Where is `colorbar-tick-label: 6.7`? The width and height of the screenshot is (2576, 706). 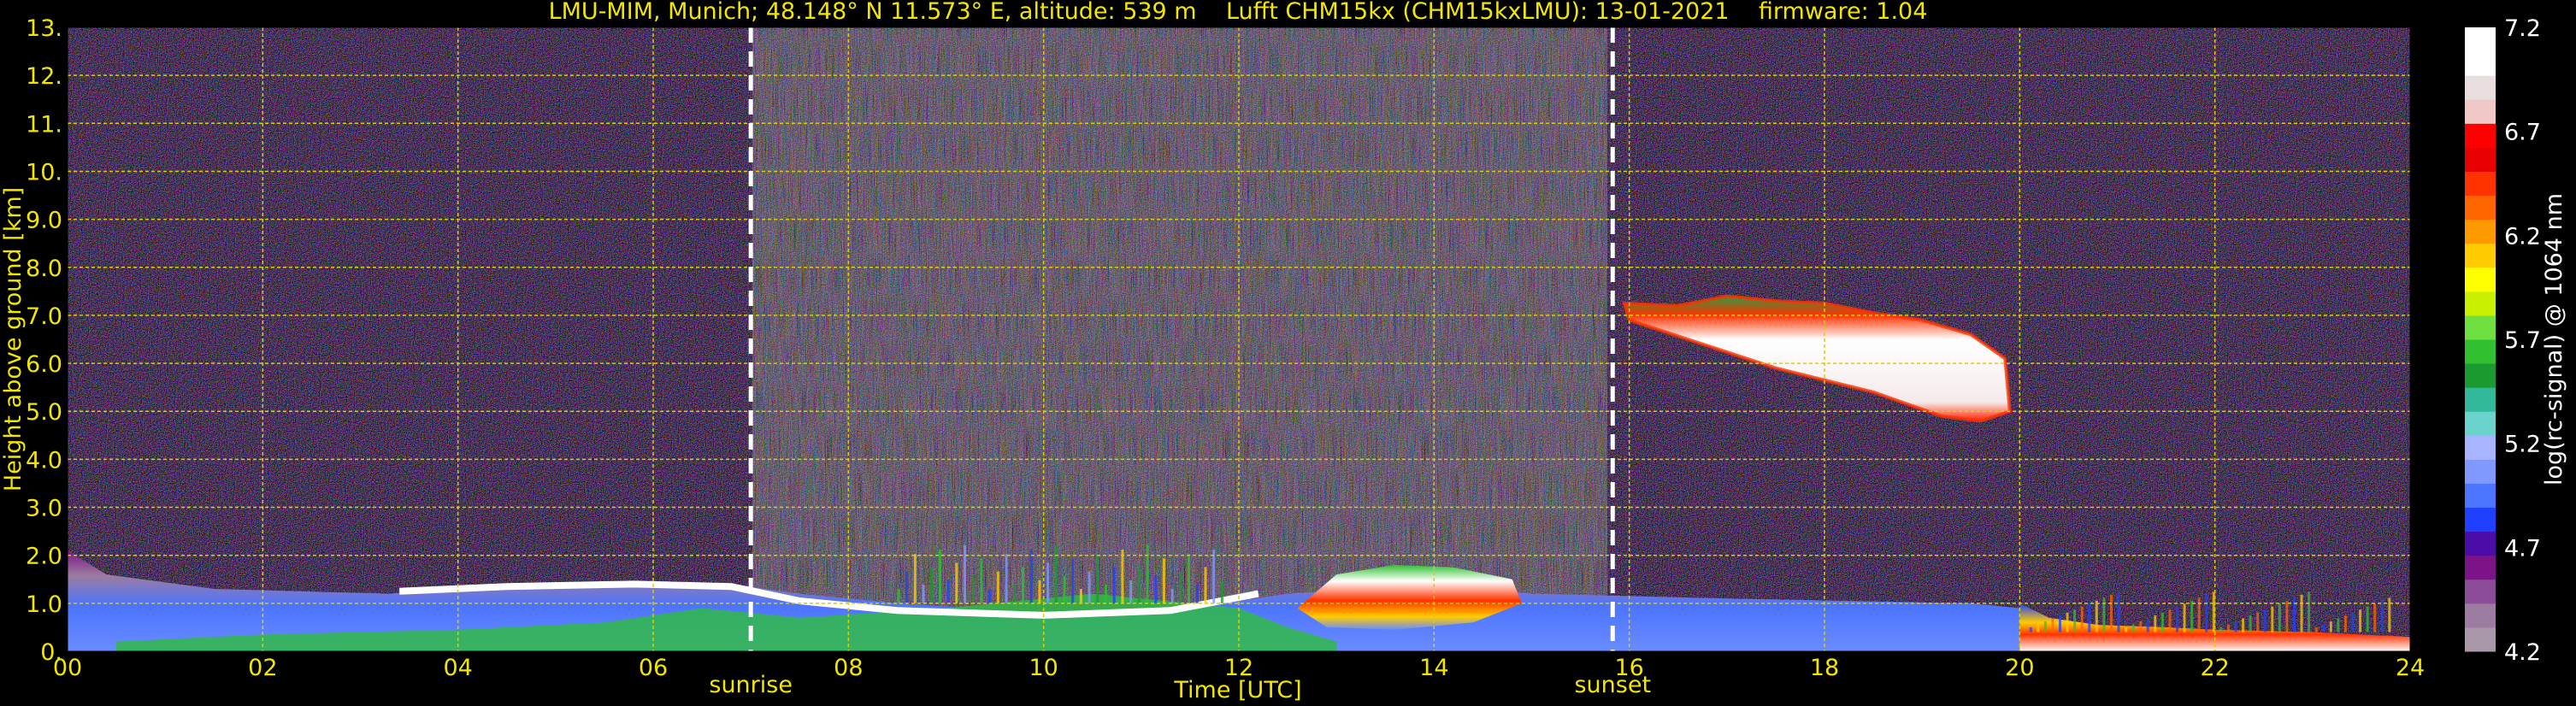 colorbar-tick-label: 6.7 is located at coordinates (2522, 133).